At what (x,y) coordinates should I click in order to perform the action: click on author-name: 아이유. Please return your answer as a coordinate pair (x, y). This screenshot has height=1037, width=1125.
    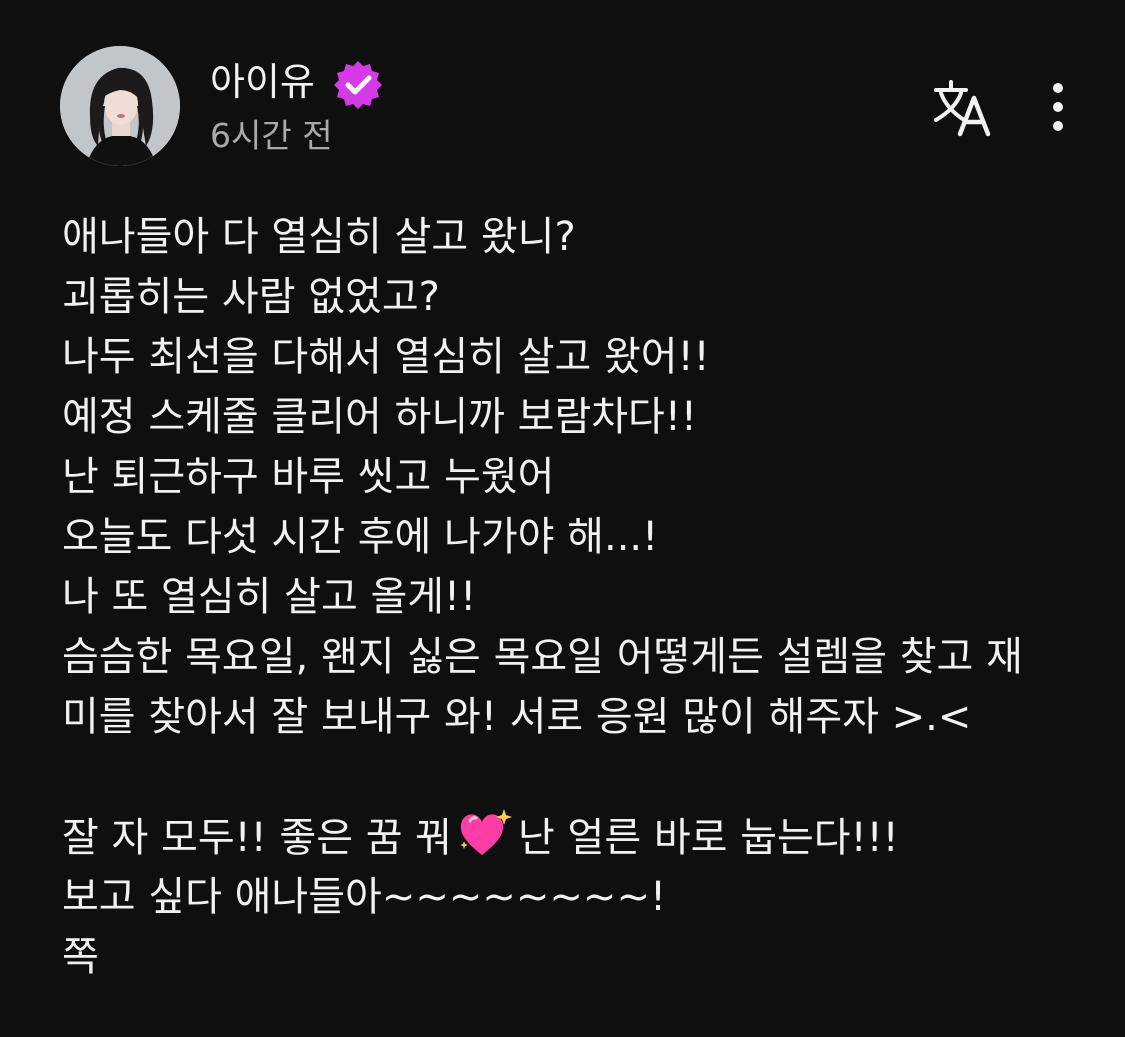
    Looking at the image, I should click on (262, 82).